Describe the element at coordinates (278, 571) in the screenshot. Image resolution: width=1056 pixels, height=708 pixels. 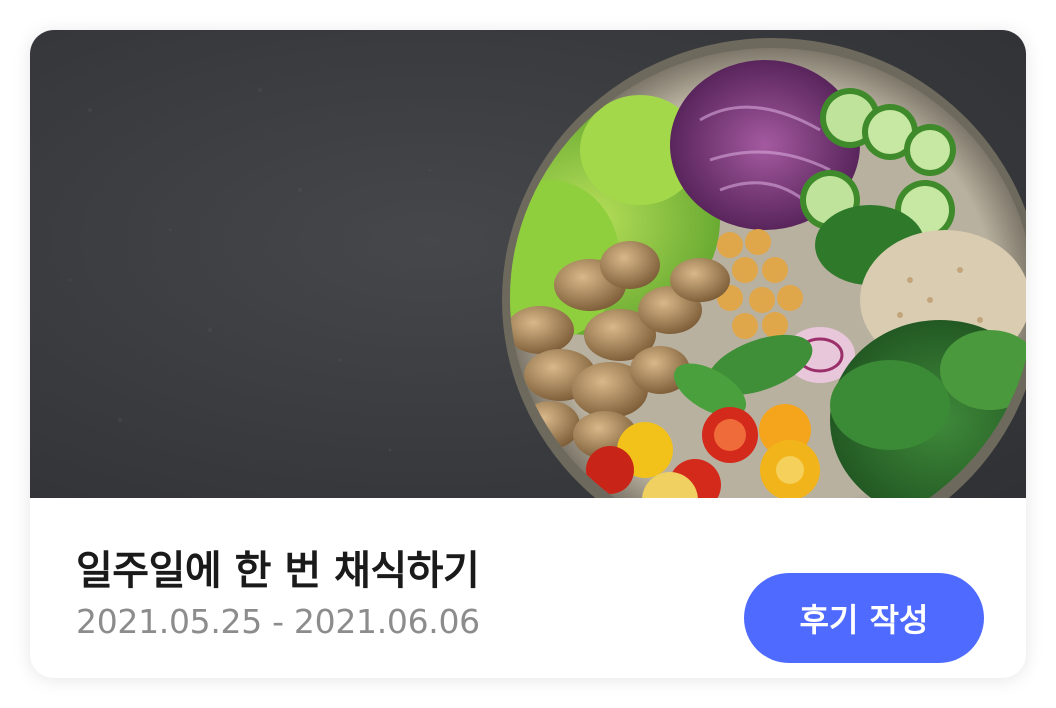
I see `challenge-title: 일주일에 한 번 채식하기` at that location.